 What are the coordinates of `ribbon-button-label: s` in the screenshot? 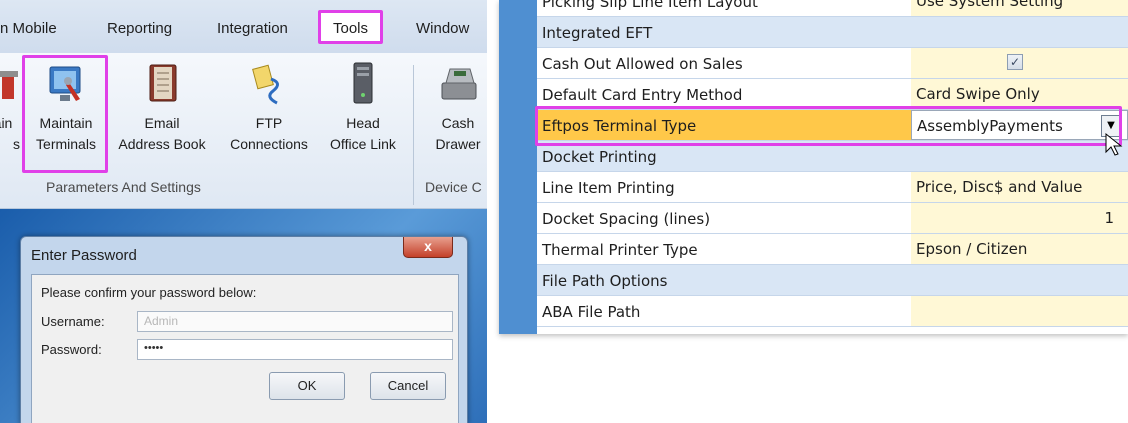 It's located at (16, 144).